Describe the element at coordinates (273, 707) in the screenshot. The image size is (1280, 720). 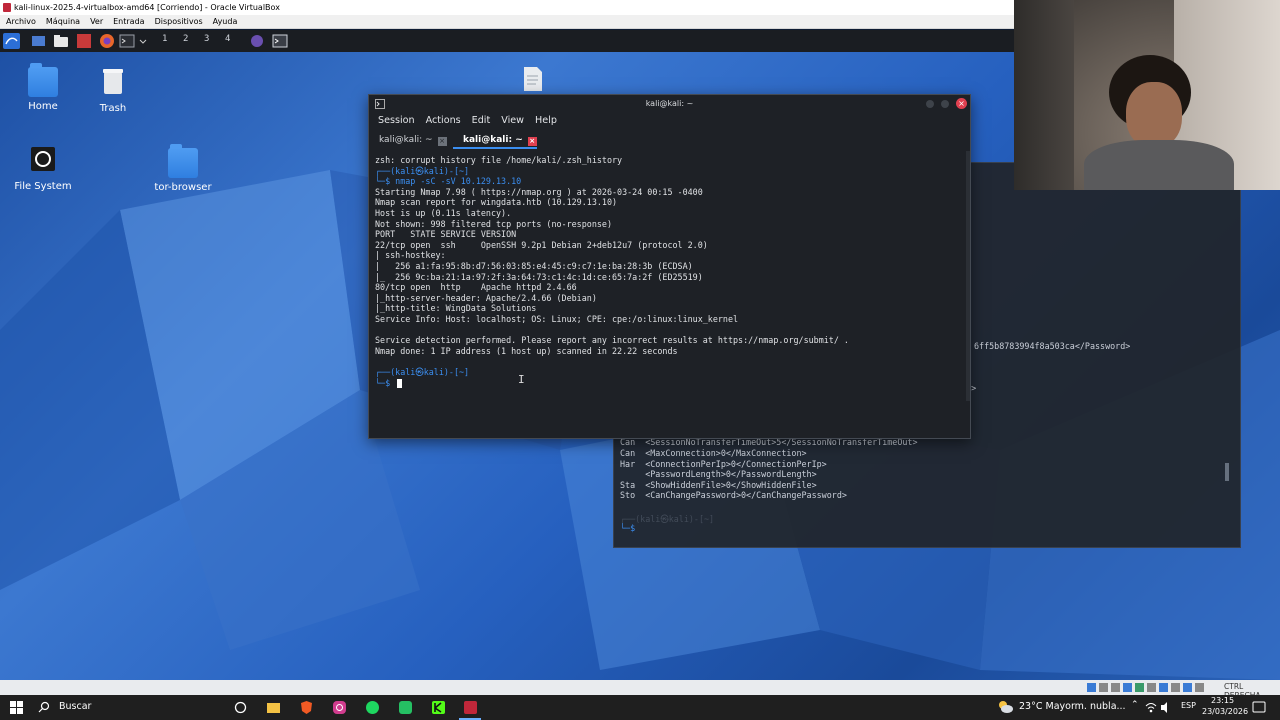
I see `file-explorer-icon` at that location.